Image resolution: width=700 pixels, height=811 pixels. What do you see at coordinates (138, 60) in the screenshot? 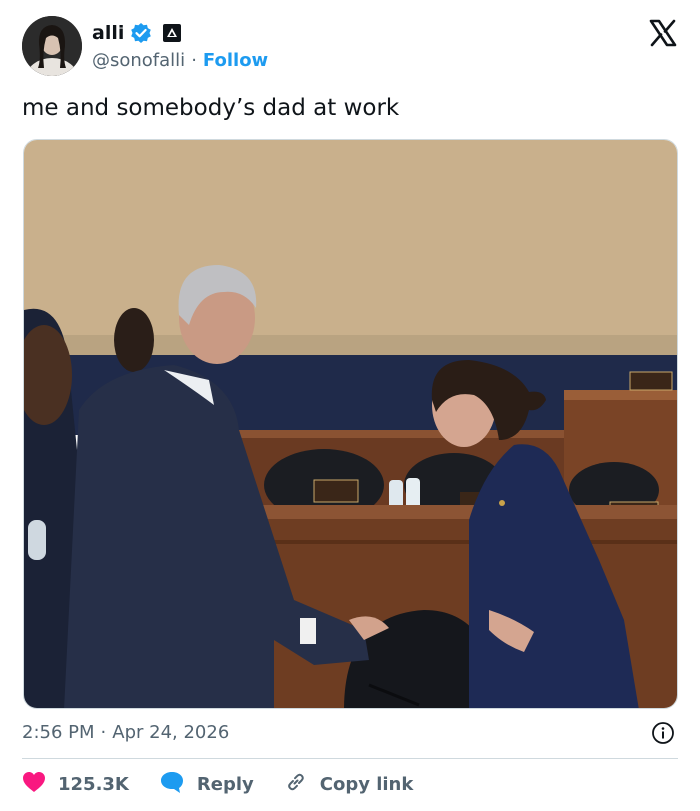
I see `handle: @sonofalli` at bounding box center [138, 60].